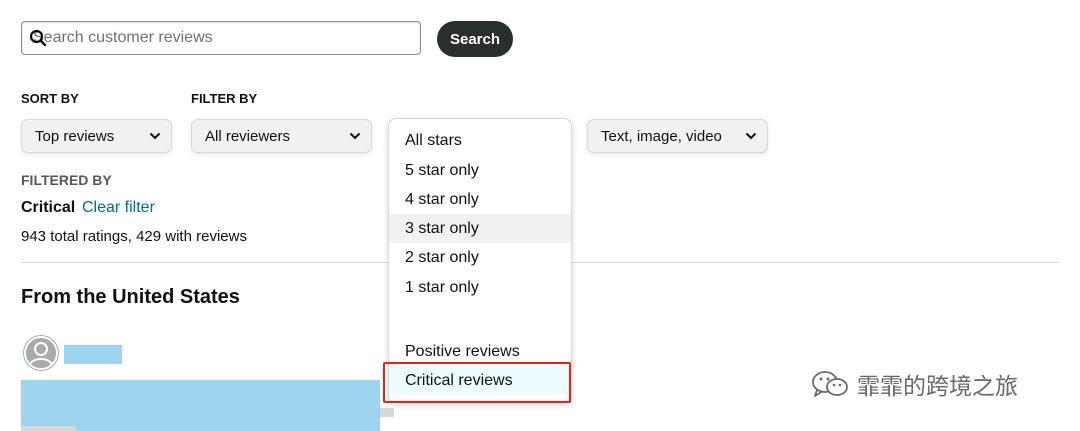  I want to click on highlight-annotation, so click(477, 382).